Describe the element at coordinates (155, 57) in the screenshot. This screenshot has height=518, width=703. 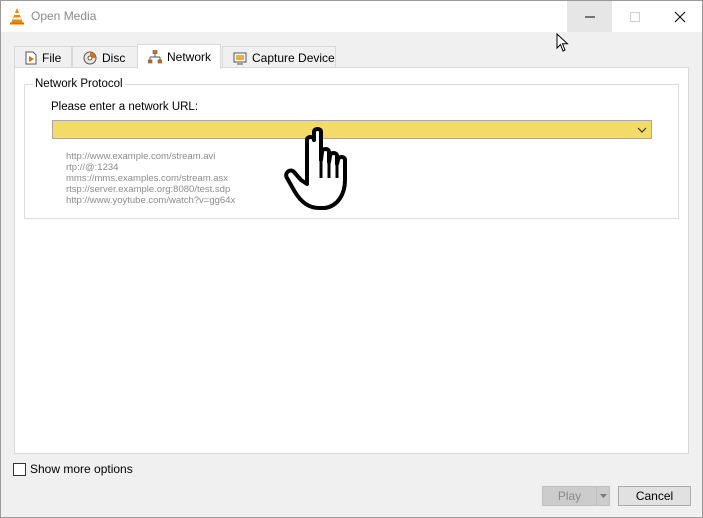
I see `network-icon` at that location.